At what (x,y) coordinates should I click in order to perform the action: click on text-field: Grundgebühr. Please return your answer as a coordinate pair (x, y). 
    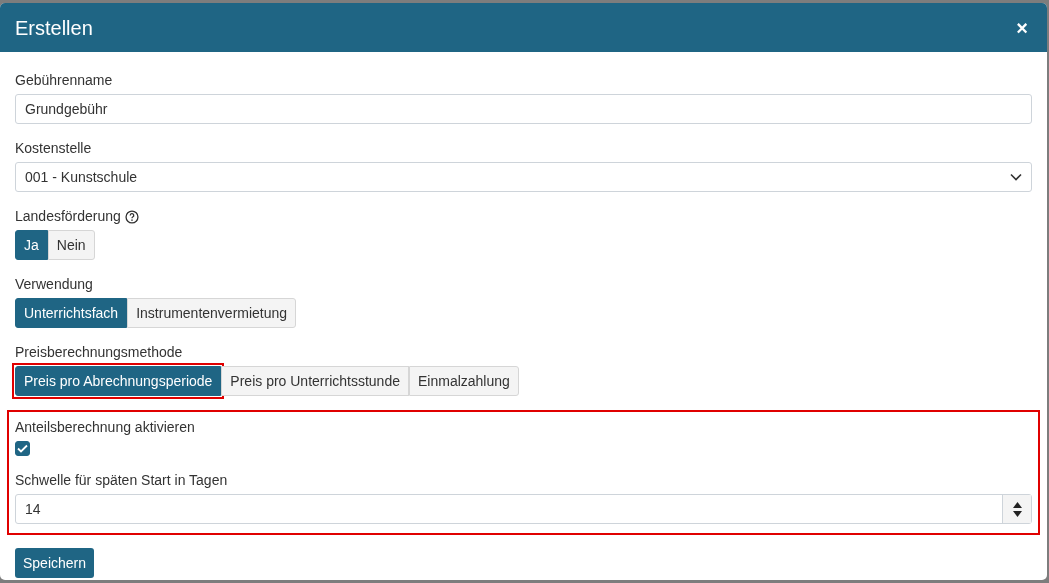
    Looking at the image, I should click on (523, 109).